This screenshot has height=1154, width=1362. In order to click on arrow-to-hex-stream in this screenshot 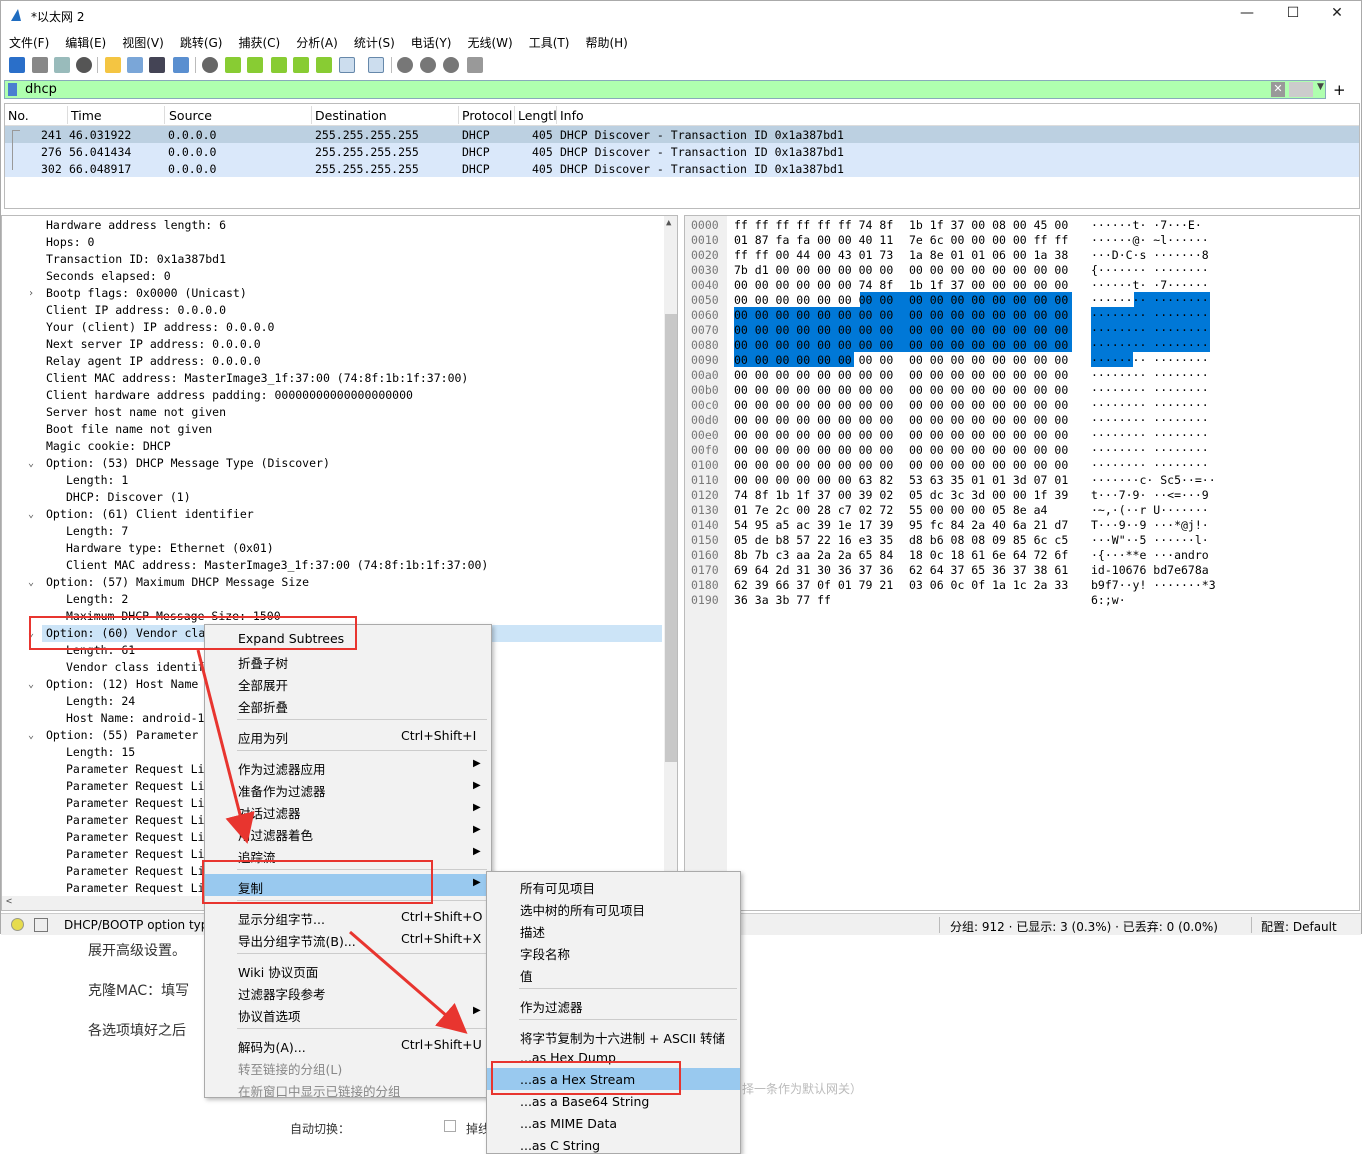, I will do `click(408, 982)`.